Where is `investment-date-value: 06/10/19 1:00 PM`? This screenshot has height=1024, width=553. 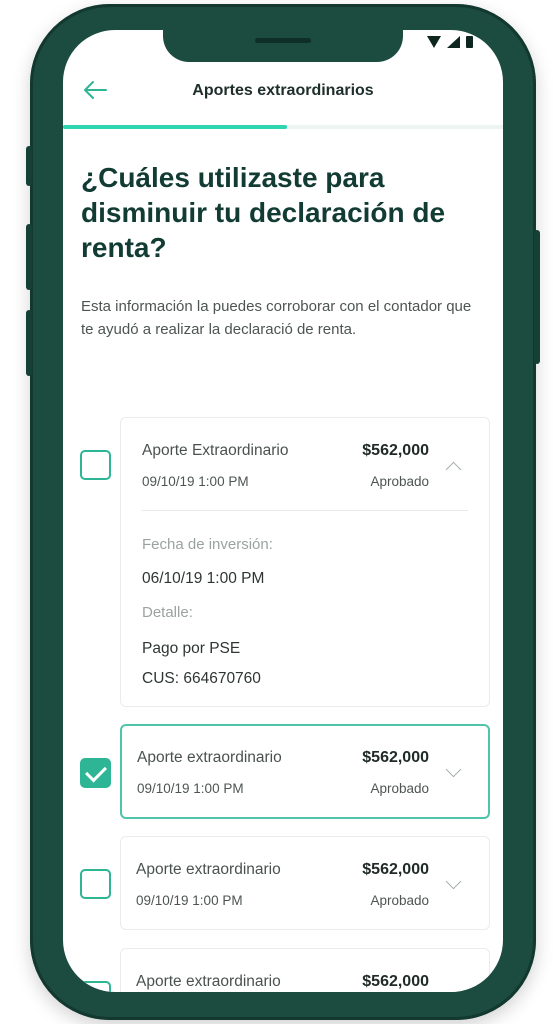
investment-date-value: 06/10/19 1:00 PM is located at coordinates (203, 578).